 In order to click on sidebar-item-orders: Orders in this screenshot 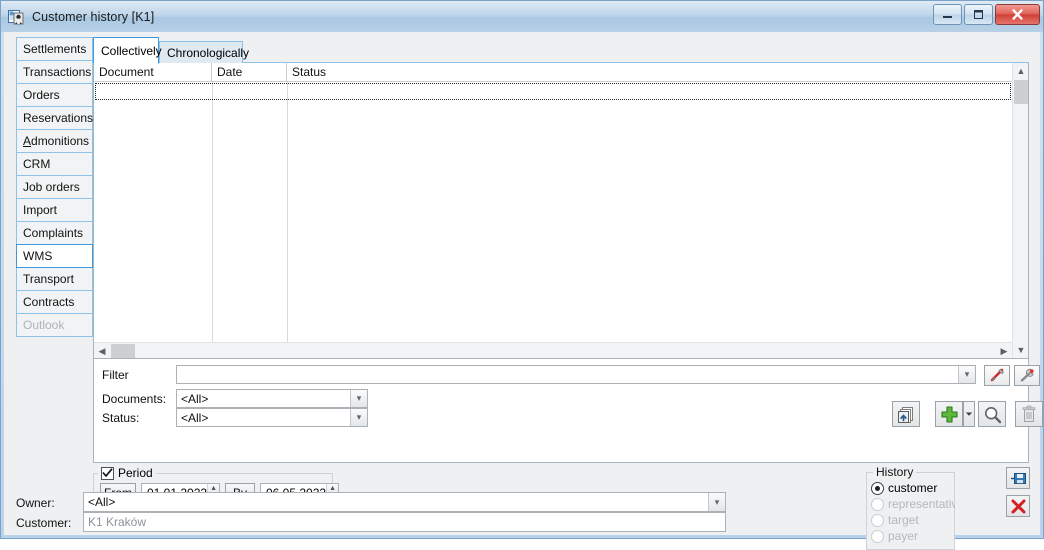, I will do `click(54, 95)`.